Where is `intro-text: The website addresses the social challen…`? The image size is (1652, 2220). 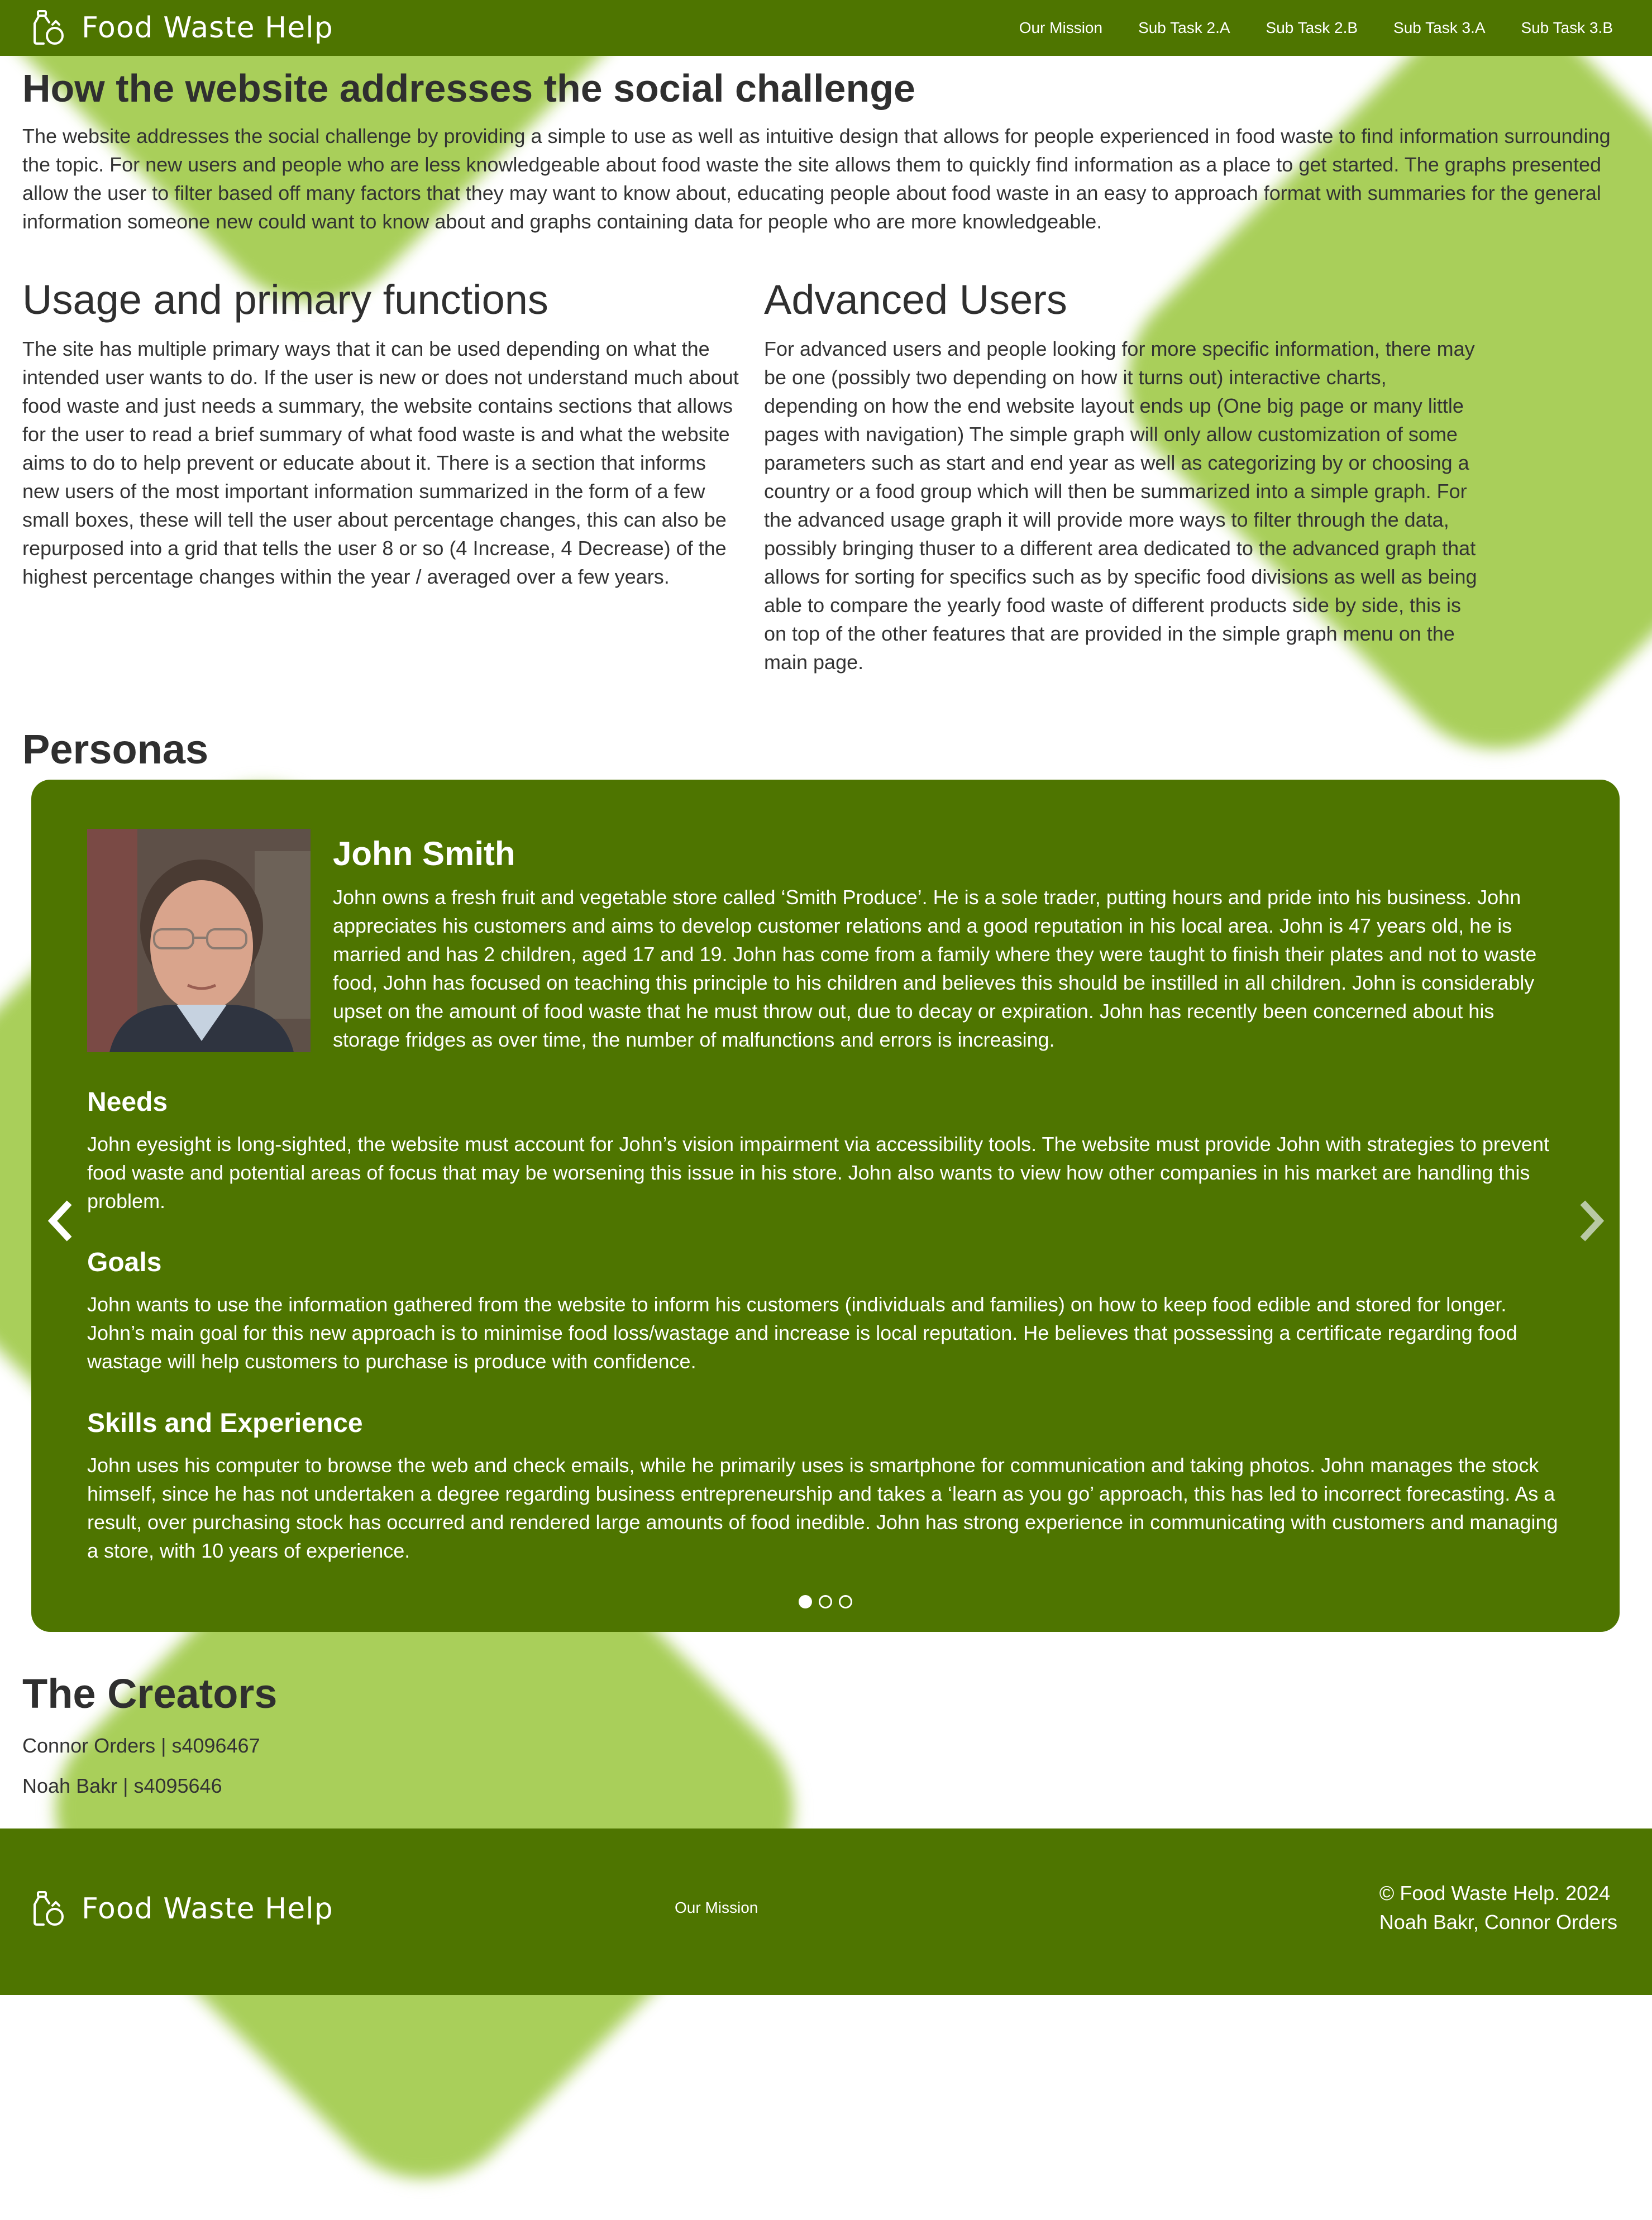 intro-text: The website addresses the social challen… is located at coordinates (816, 179).